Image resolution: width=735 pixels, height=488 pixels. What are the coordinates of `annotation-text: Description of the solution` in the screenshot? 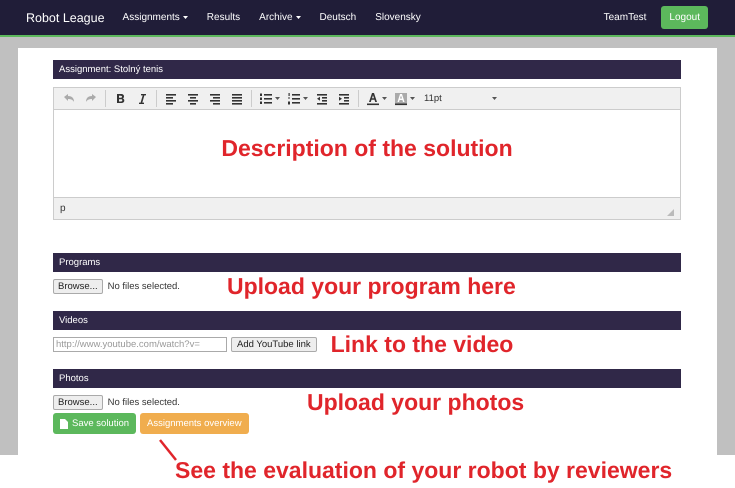 It's located at (367, 148).